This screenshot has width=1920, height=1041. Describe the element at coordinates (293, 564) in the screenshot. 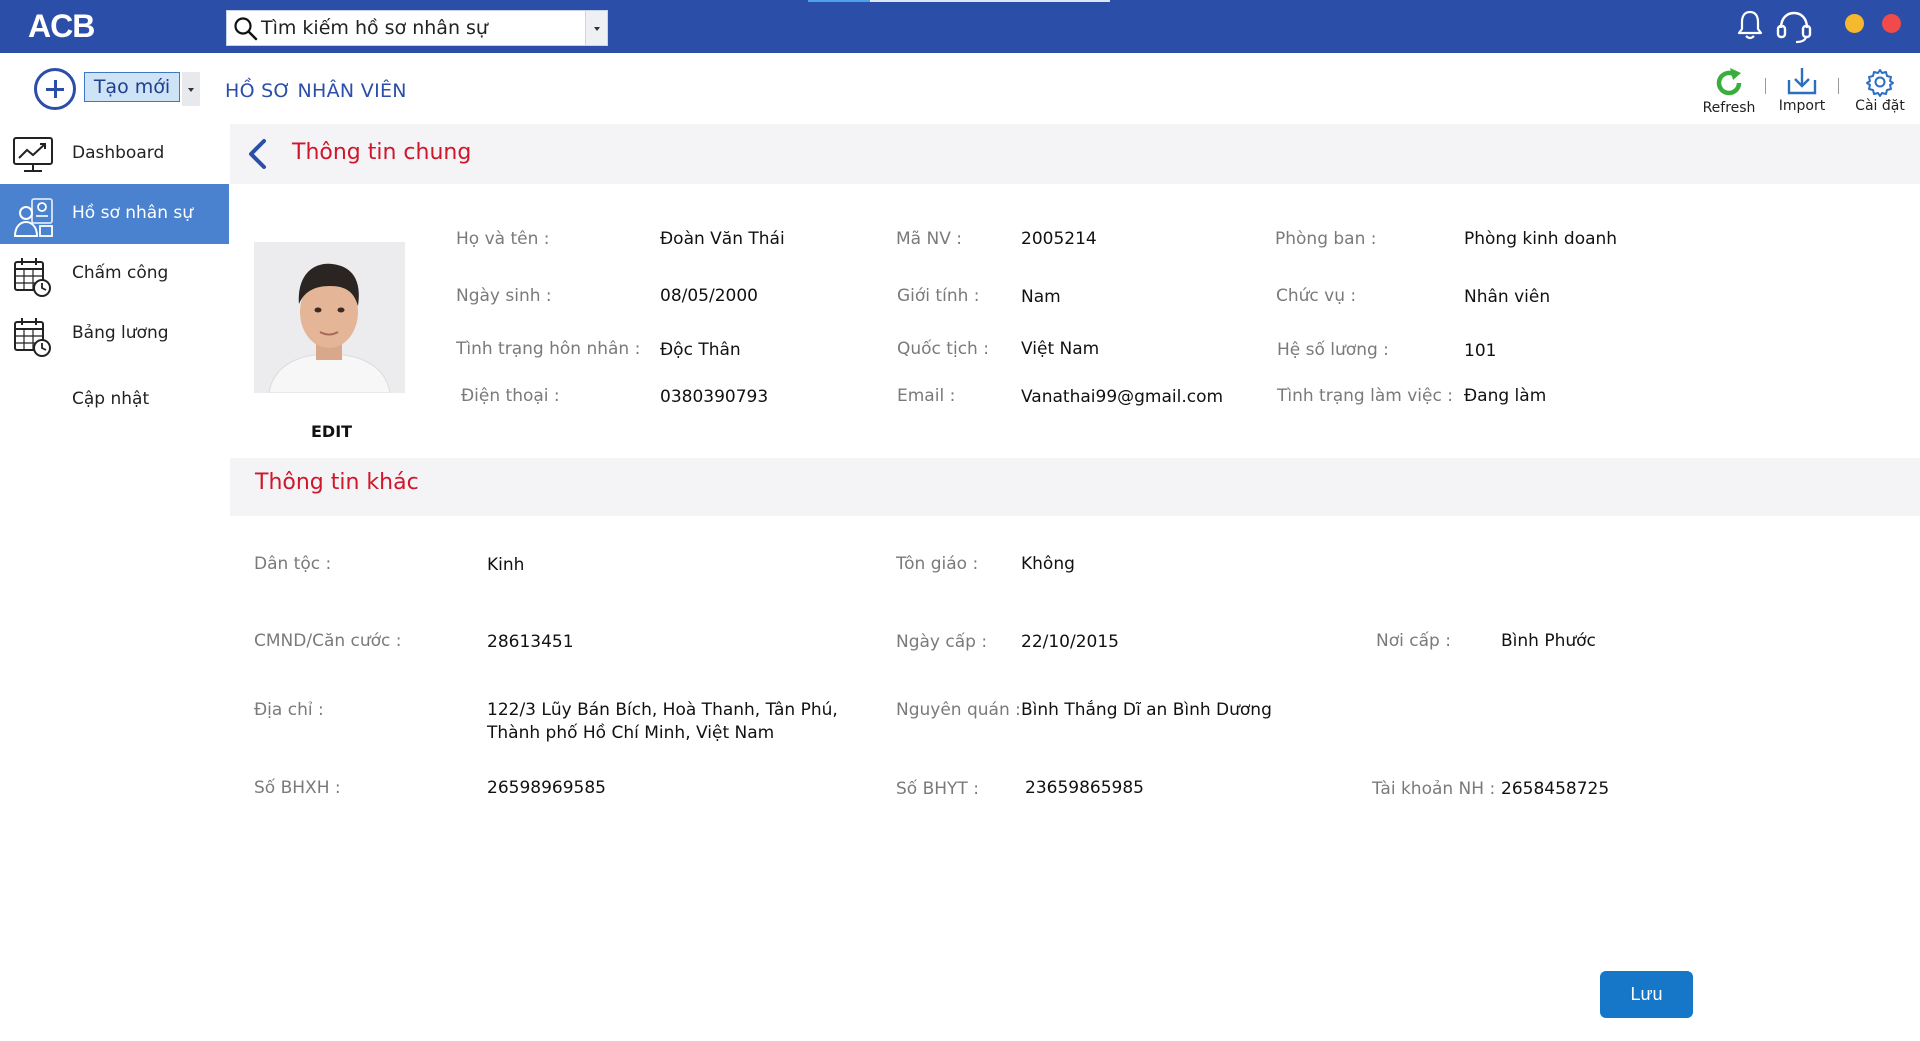

I see `label-ethnicity: Dân tộc :` at that location.